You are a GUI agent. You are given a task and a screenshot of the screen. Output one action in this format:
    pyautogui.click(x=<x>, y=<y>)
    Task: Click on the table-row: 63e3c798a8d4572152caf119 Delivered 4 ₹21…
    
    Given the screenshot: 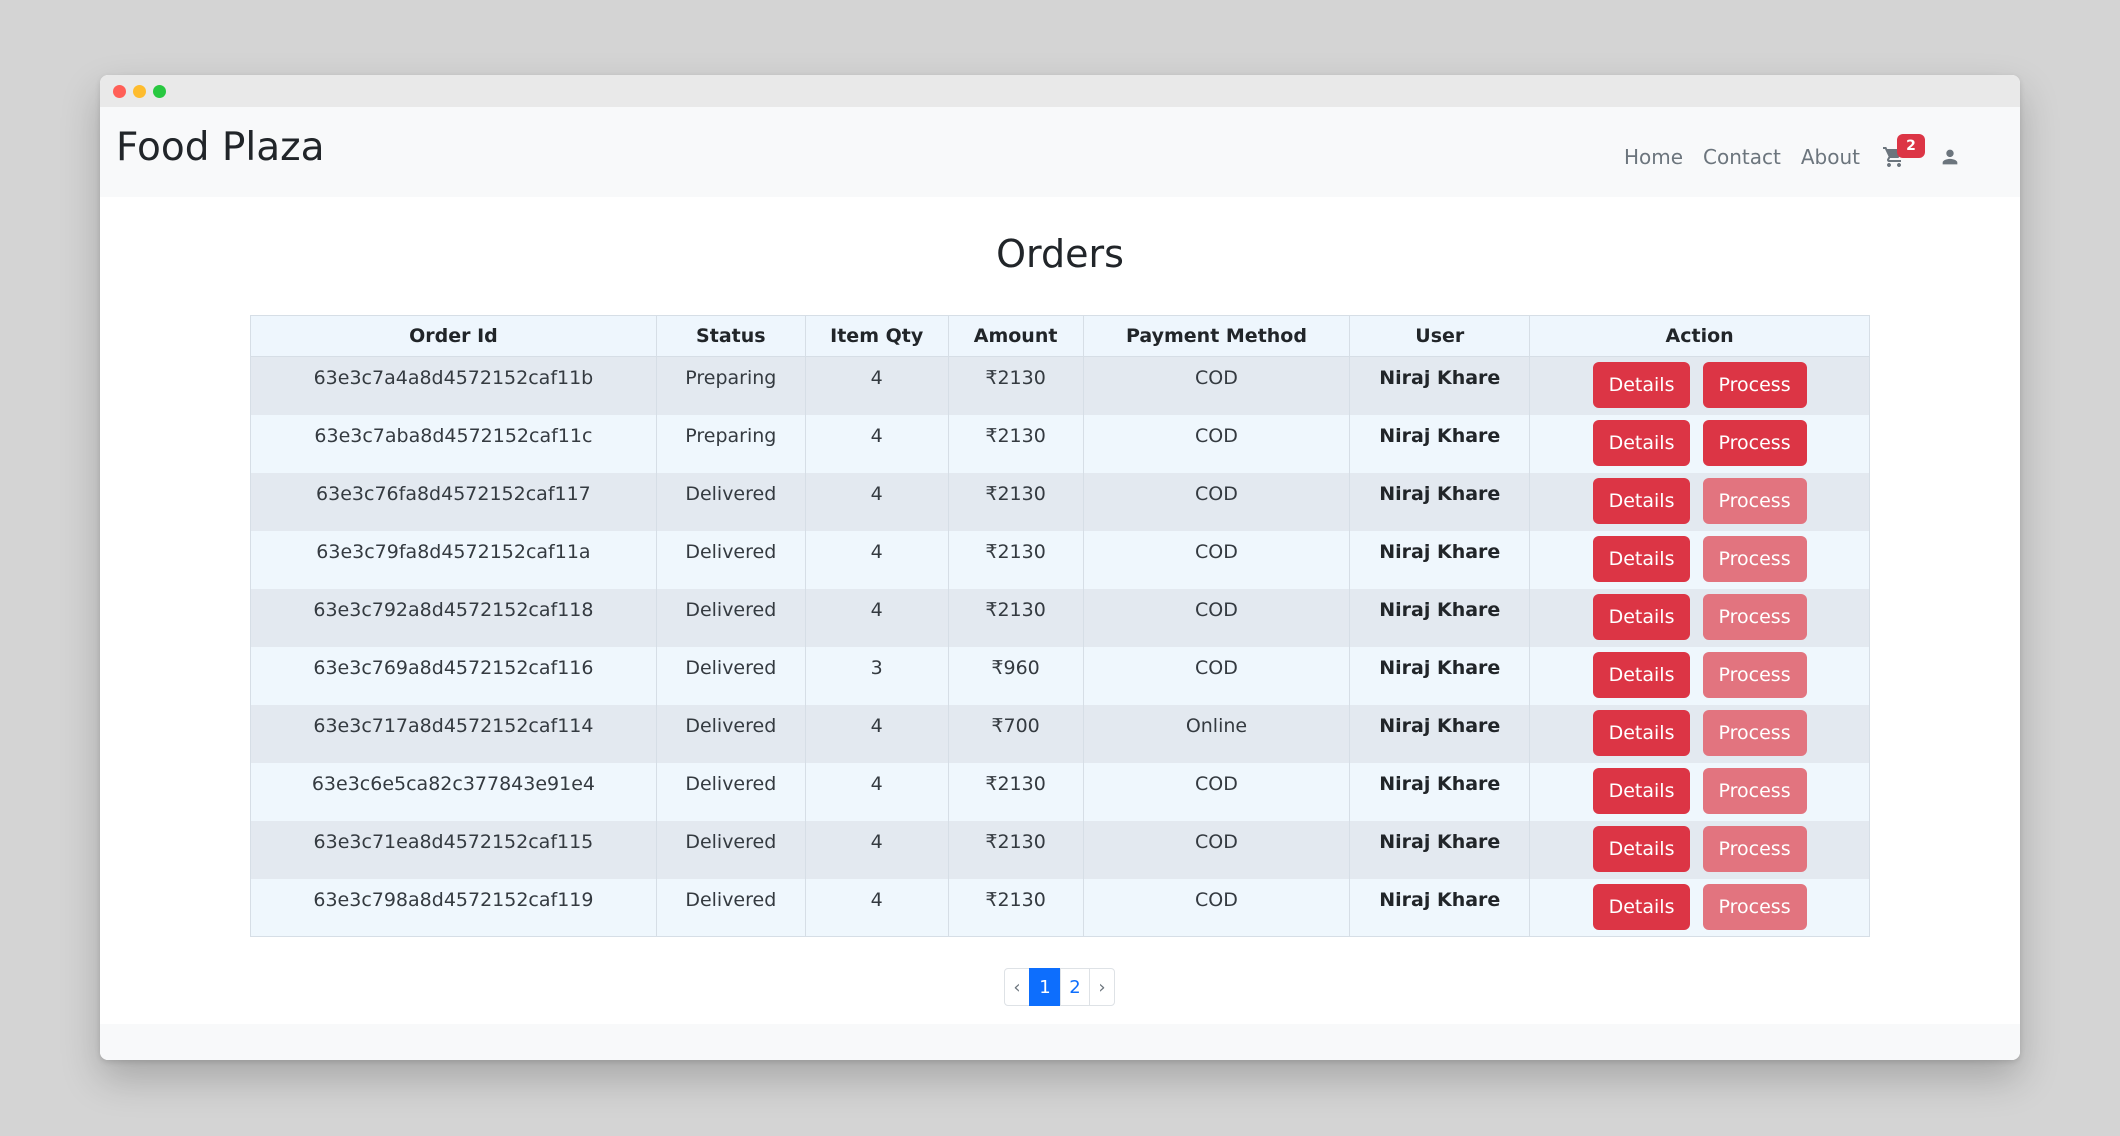 What is the action you would take?
    pyautogui.click(x=1060, y=907)
    